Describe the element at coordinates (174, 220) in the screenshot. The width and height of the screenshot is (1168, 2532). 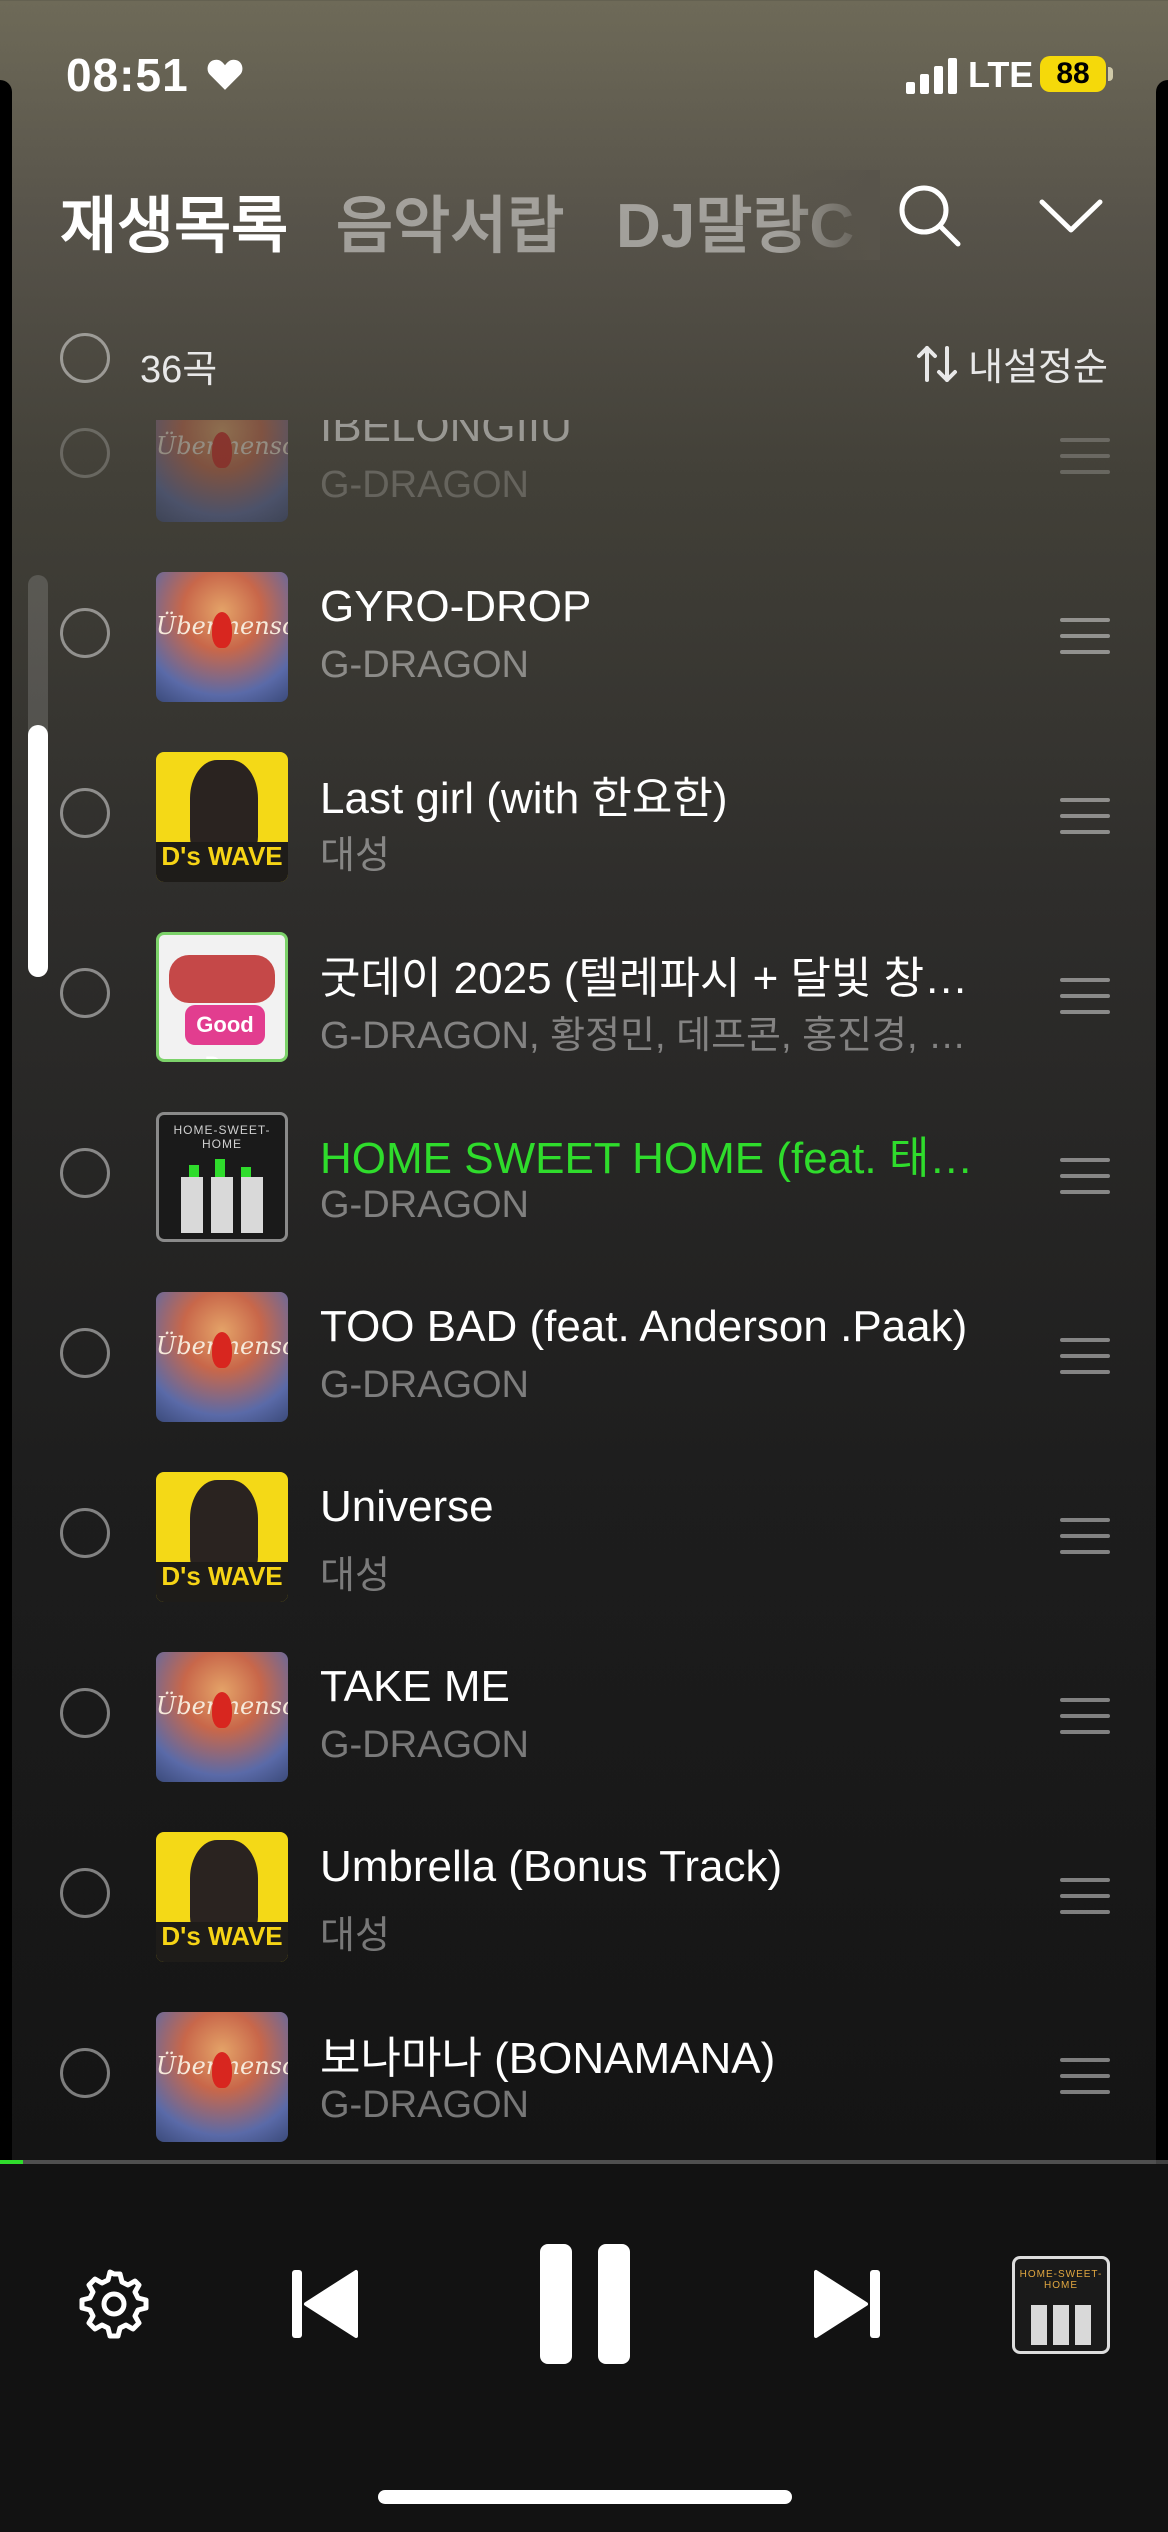
I see `tab-playlist: 재생목록` at that location.